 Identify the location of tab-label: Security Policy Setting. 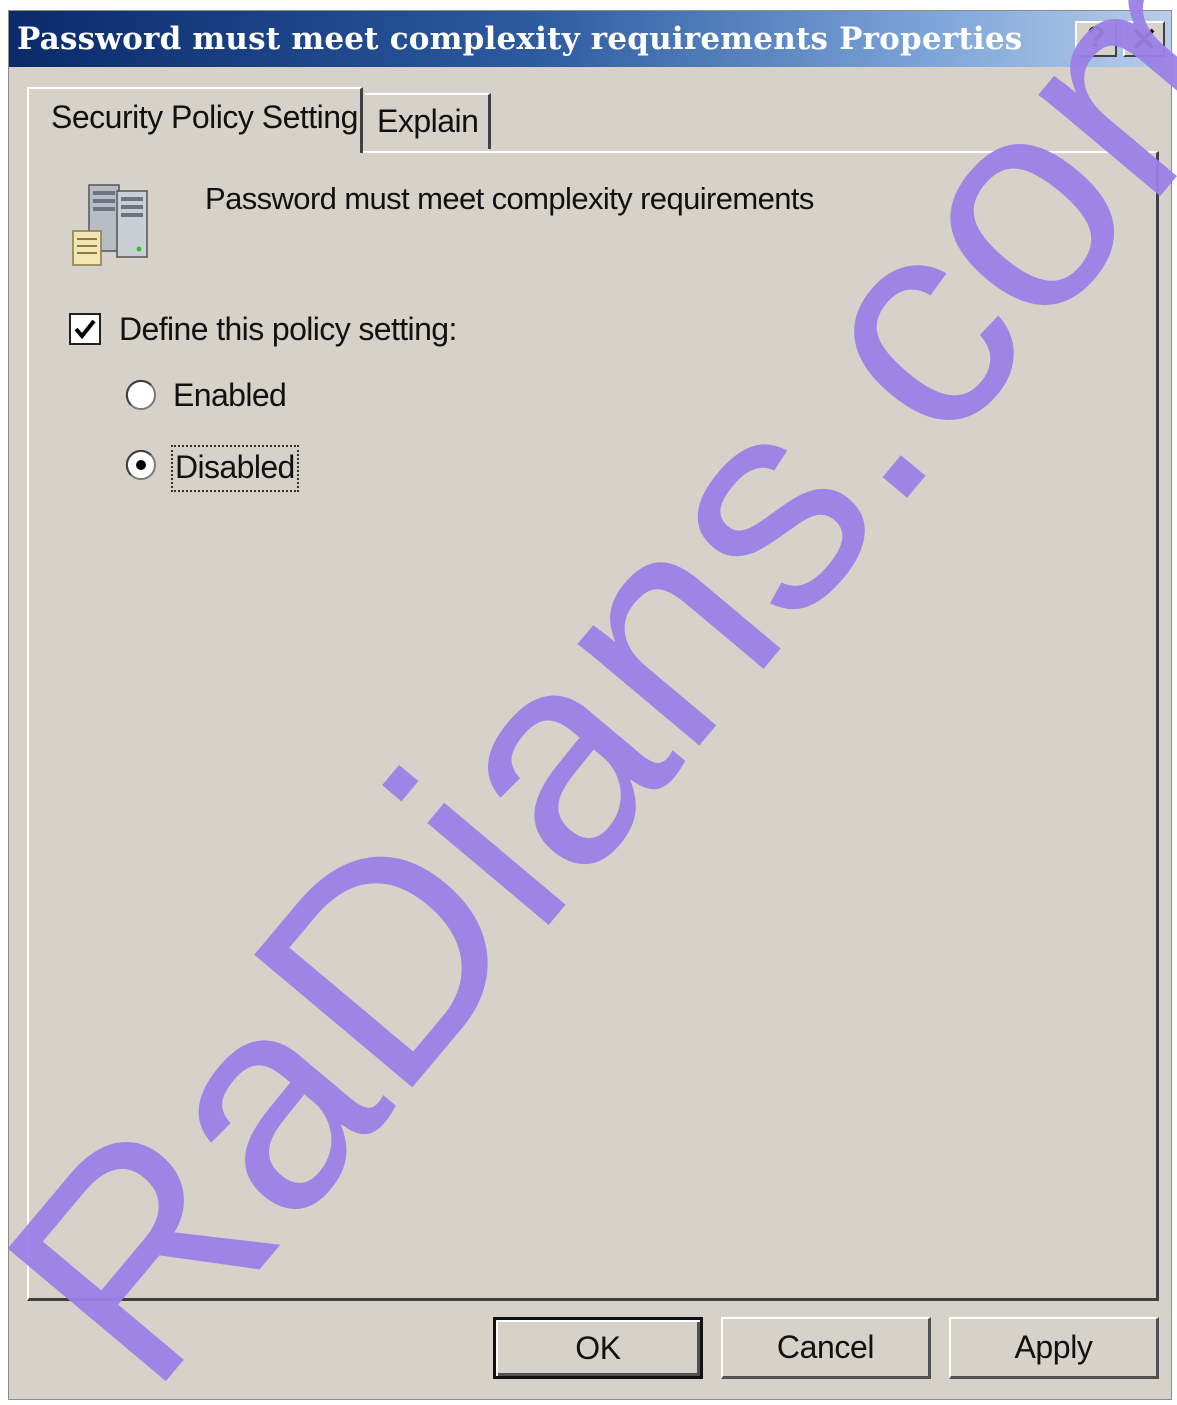
(204, 117).